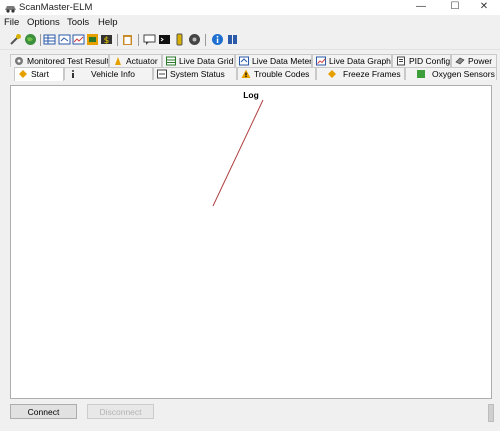 Image resolution: width=500 pixels, height=431 pixels. What do you see at coordinates (332, 74) in the screenshot?
I see `freeze-frame-icon` at bounding box center [332, 74].